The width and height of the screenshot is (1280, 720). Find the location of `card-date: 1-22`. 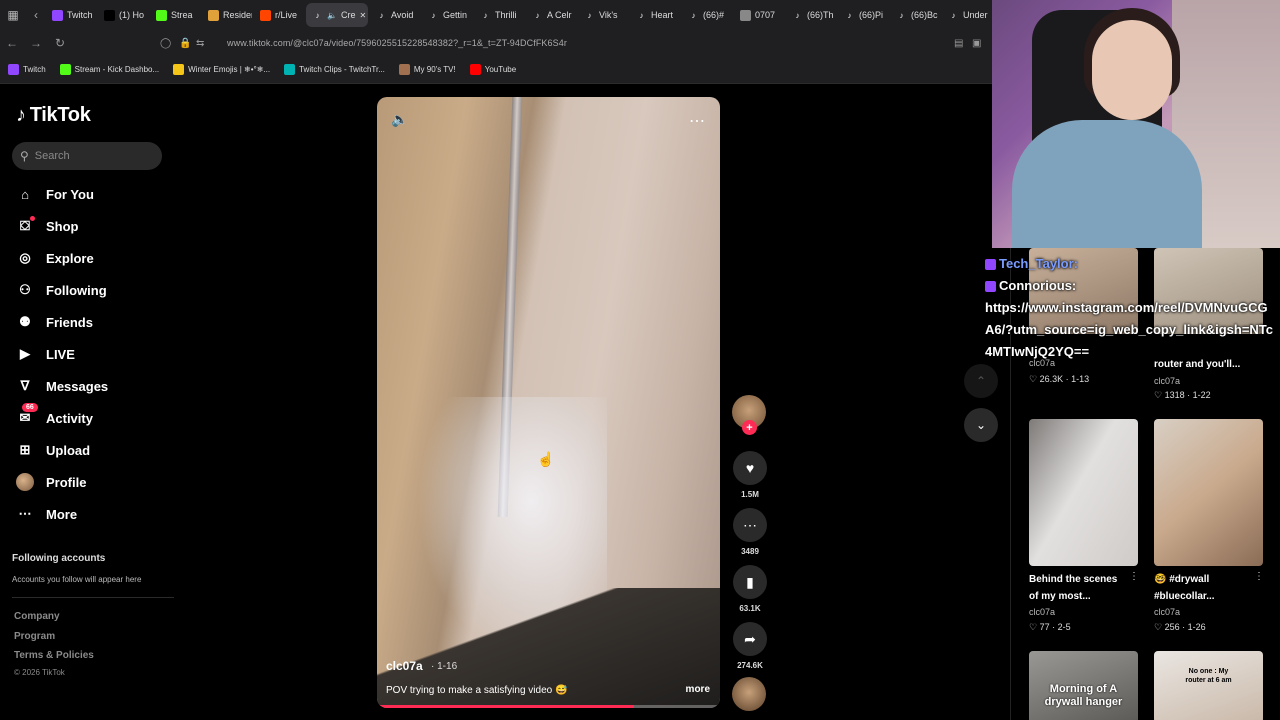

card-date: 1-22 is located at coordinates (1201, 395).